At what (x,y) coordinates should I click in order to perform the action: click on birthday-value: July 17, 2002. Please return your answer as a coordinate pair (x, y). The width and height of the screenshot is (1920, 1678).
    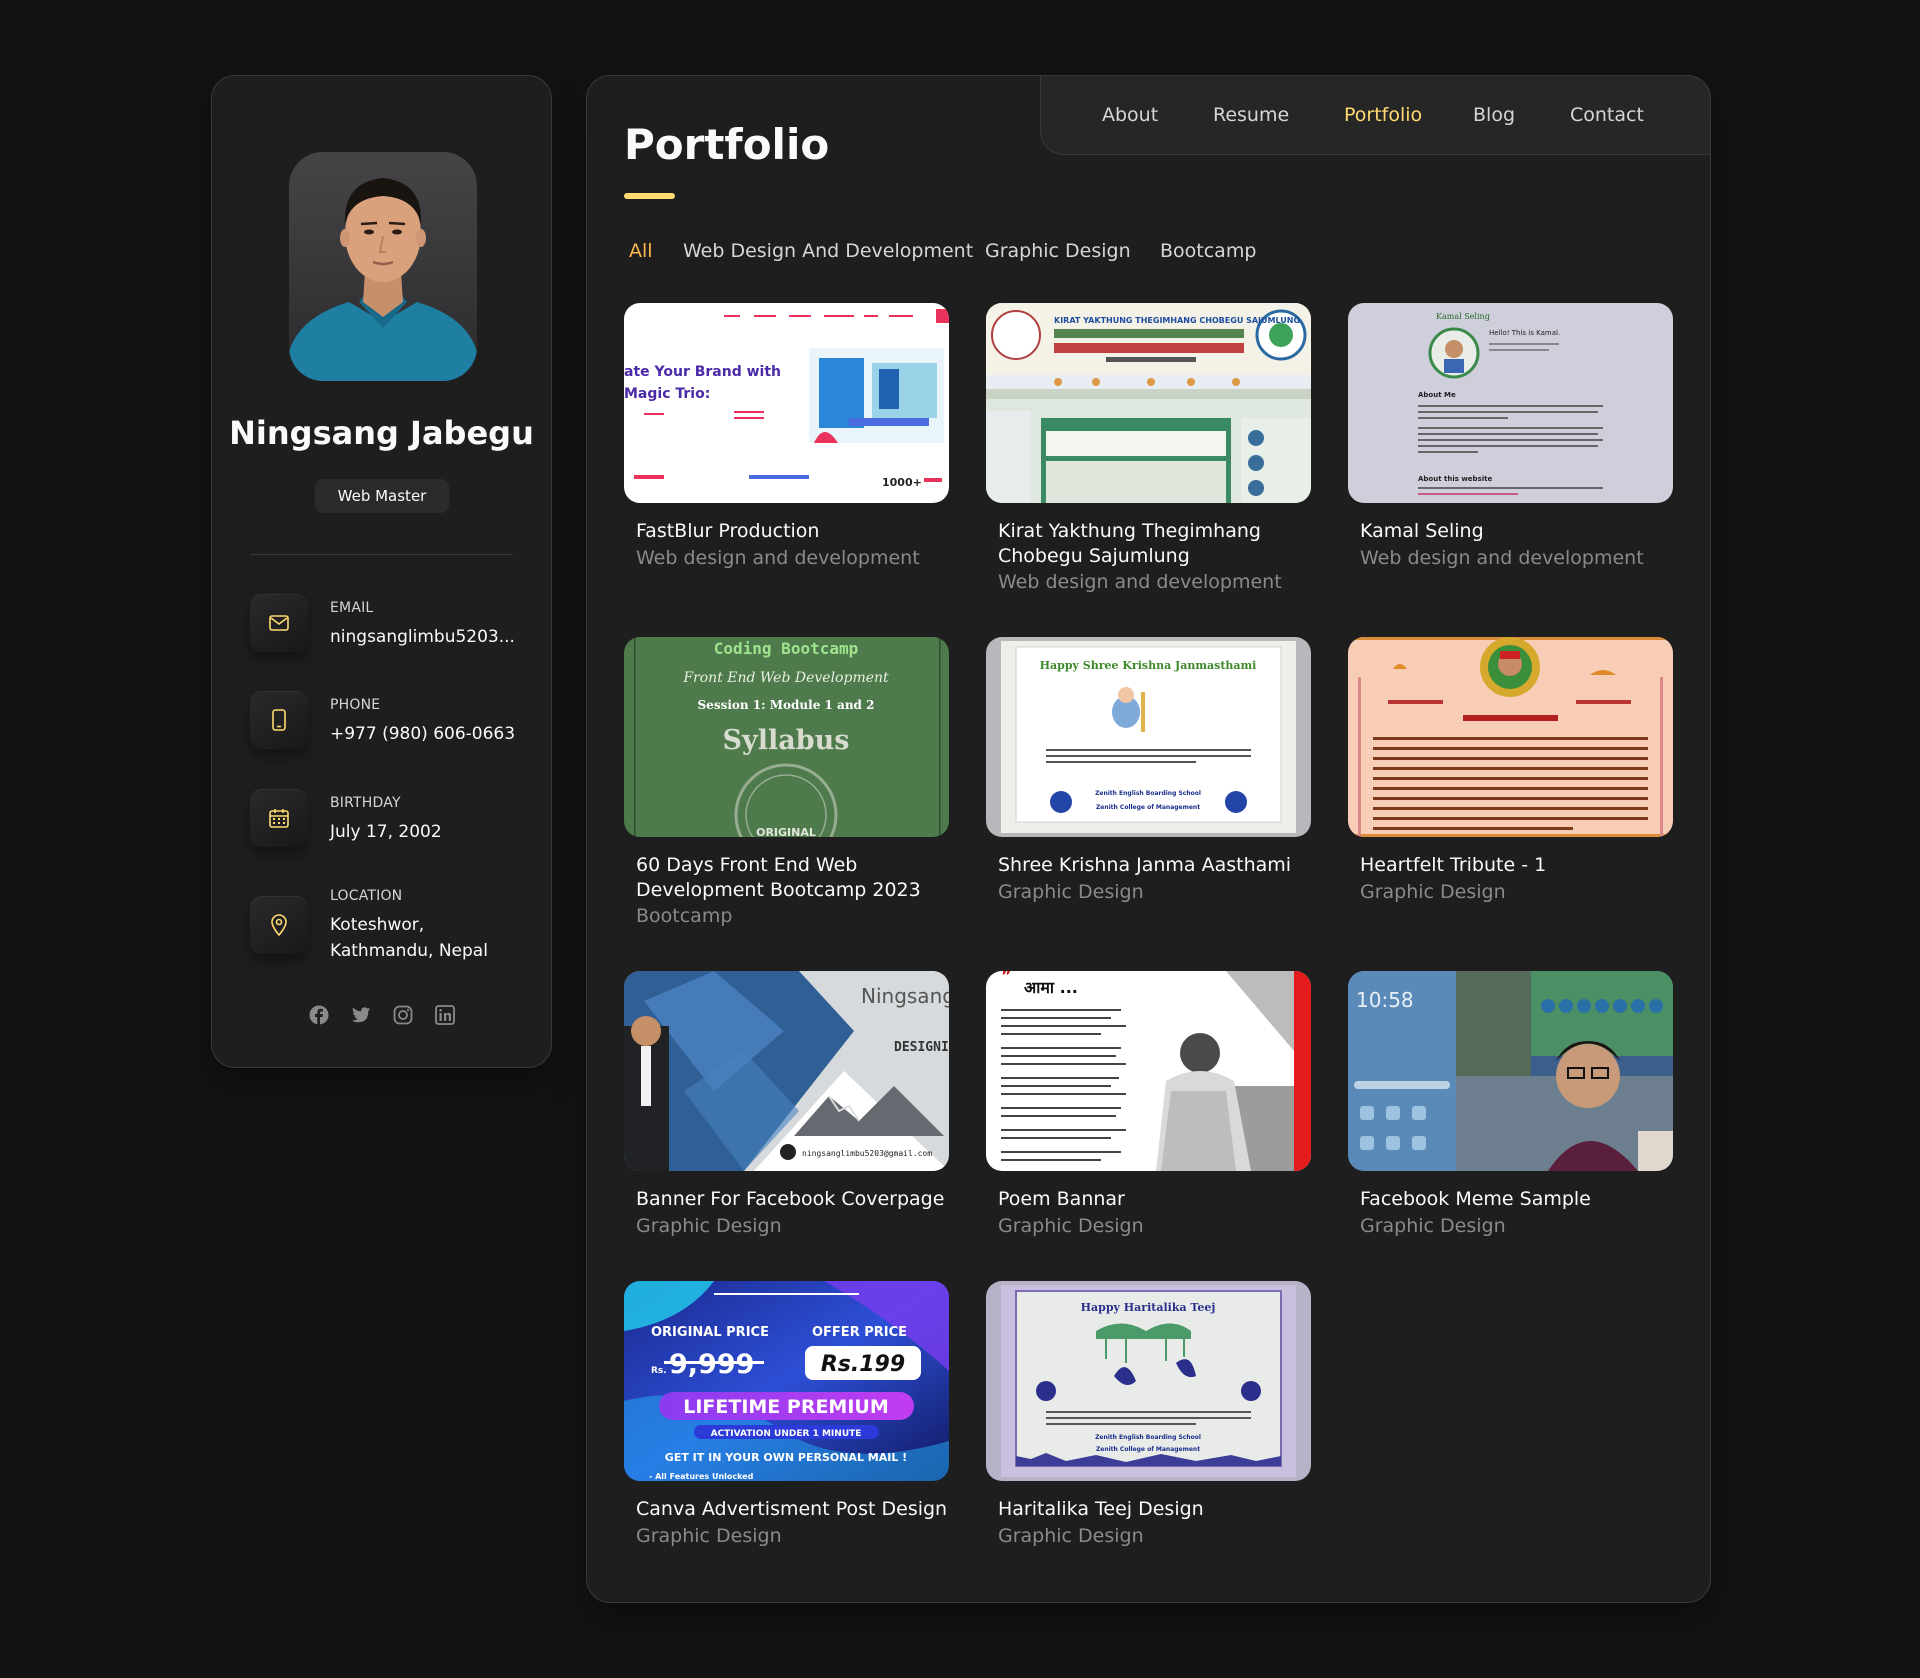
    Looking at the image, I should click on (386, 832).